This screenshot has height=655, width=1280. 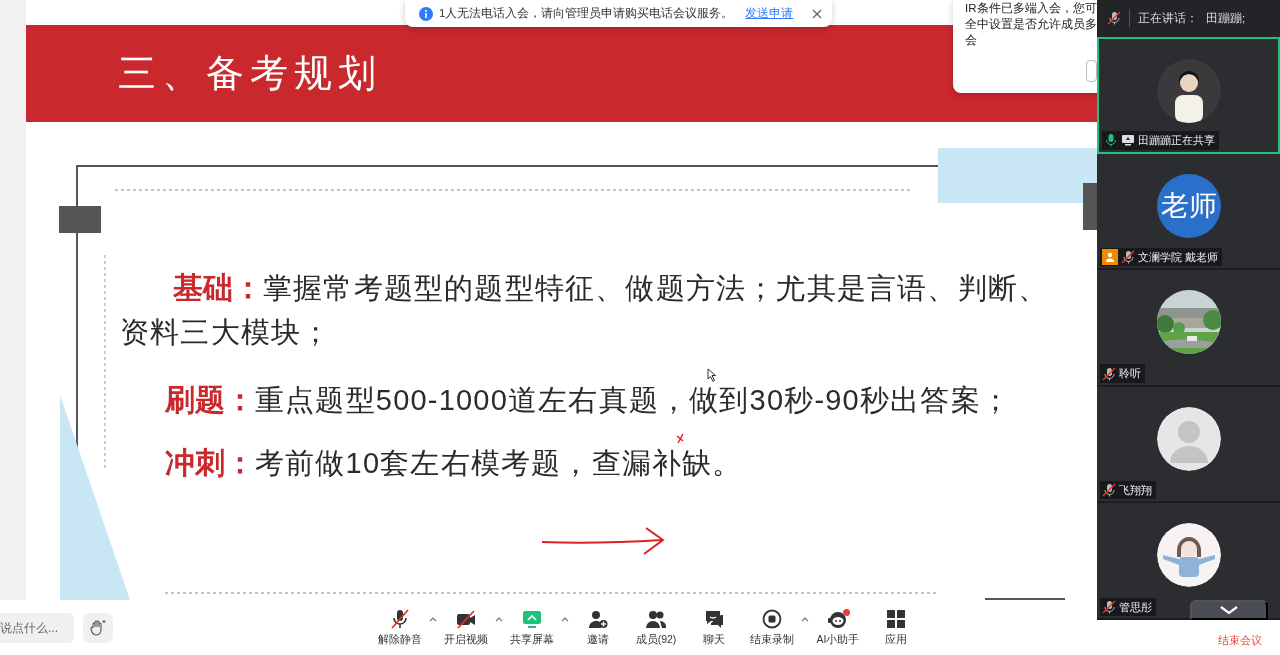 I want to click on initials-avatar: 老师, so click(x=1188, y=205).